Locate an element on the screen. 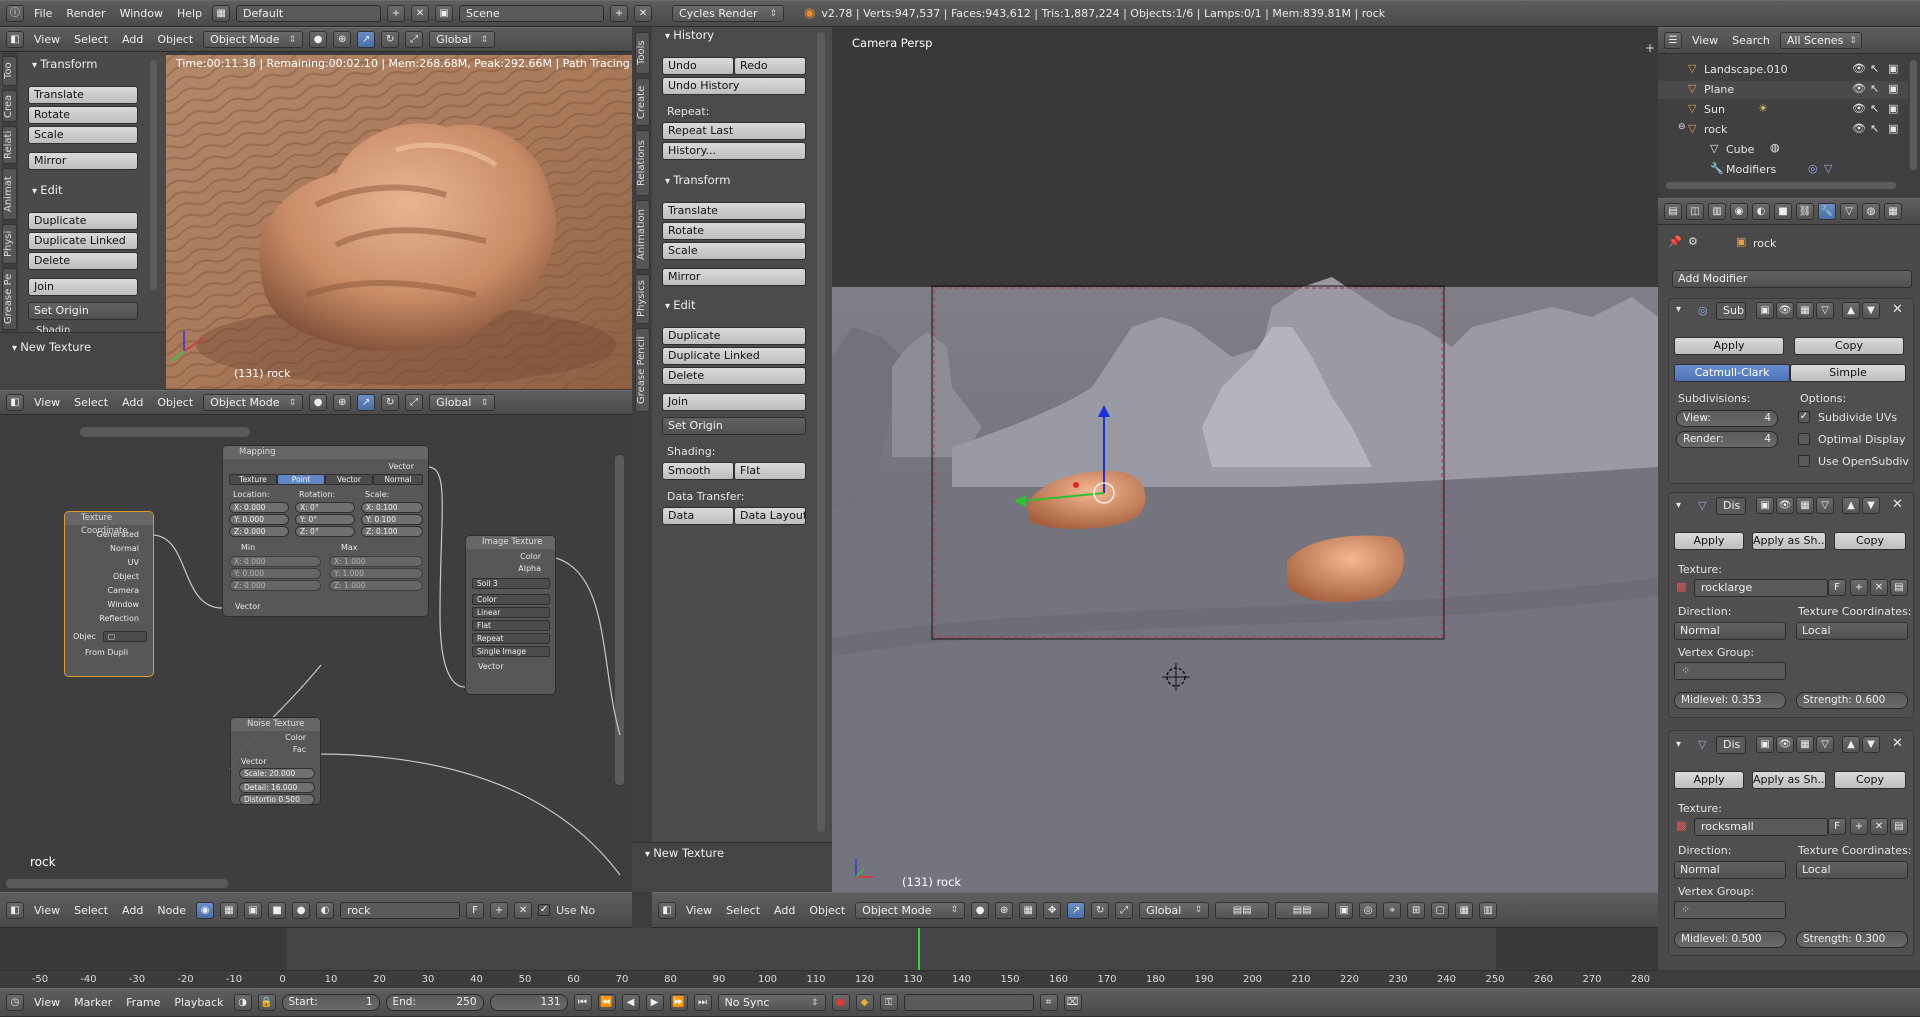 This screenshot has height=1017, width=1920. move-down-icon: ▼ is located at coordinates (1871, 744).